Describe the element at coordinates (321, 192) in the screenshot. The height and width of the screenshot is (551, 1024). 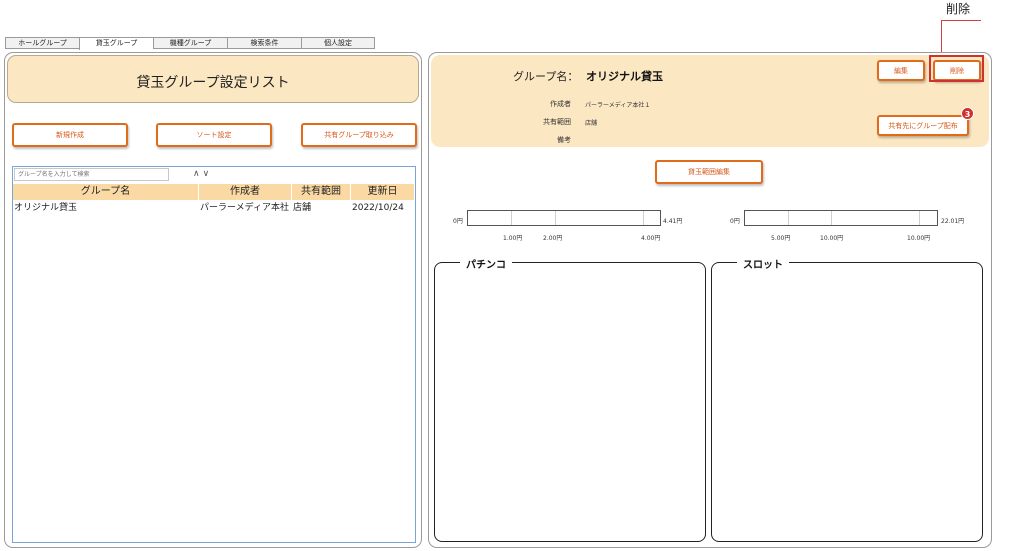
I see `column-header-share-scope: 共有範囲` at that location.